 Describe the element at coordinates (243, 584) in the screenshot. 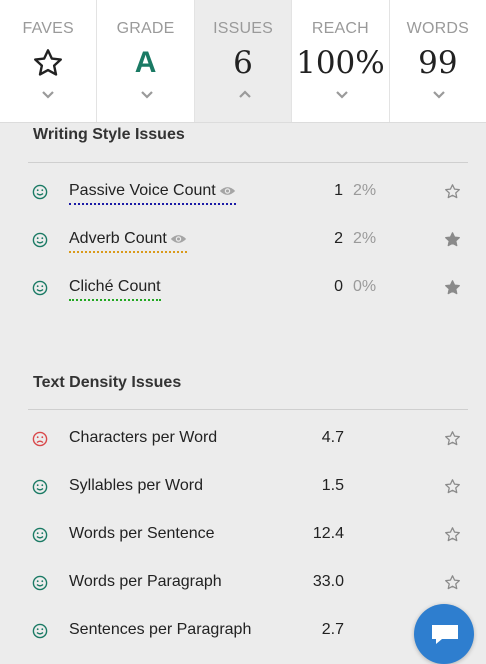

I see `density-row: Words per Paragraph 33.0` at that location.